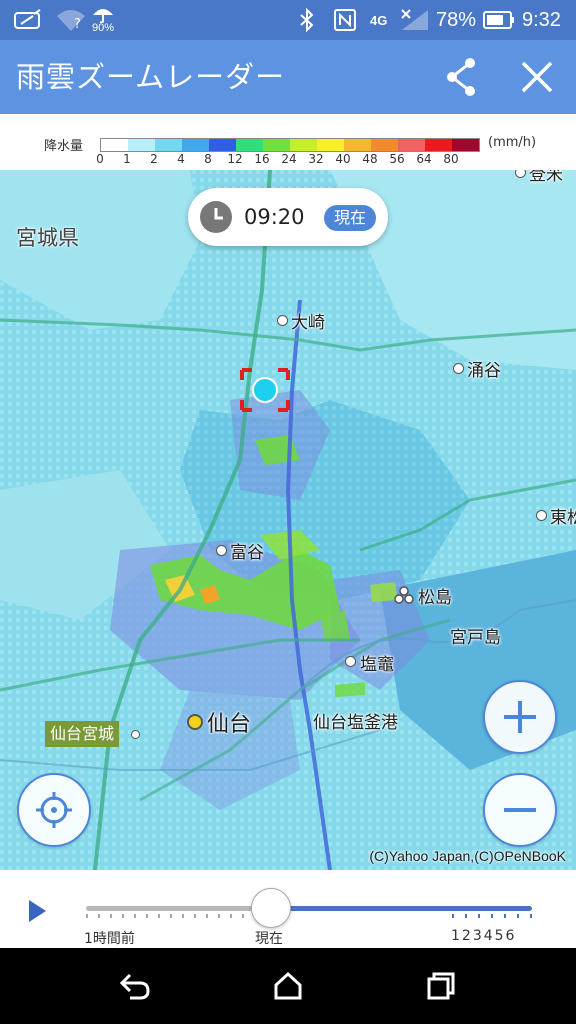 The width and height of the screenshot is (576, 1024). What do you see at coordinates (377, 665) in the screenshot?
I see `place-shiogama: 塩竈` at bounding box center [377, 665].